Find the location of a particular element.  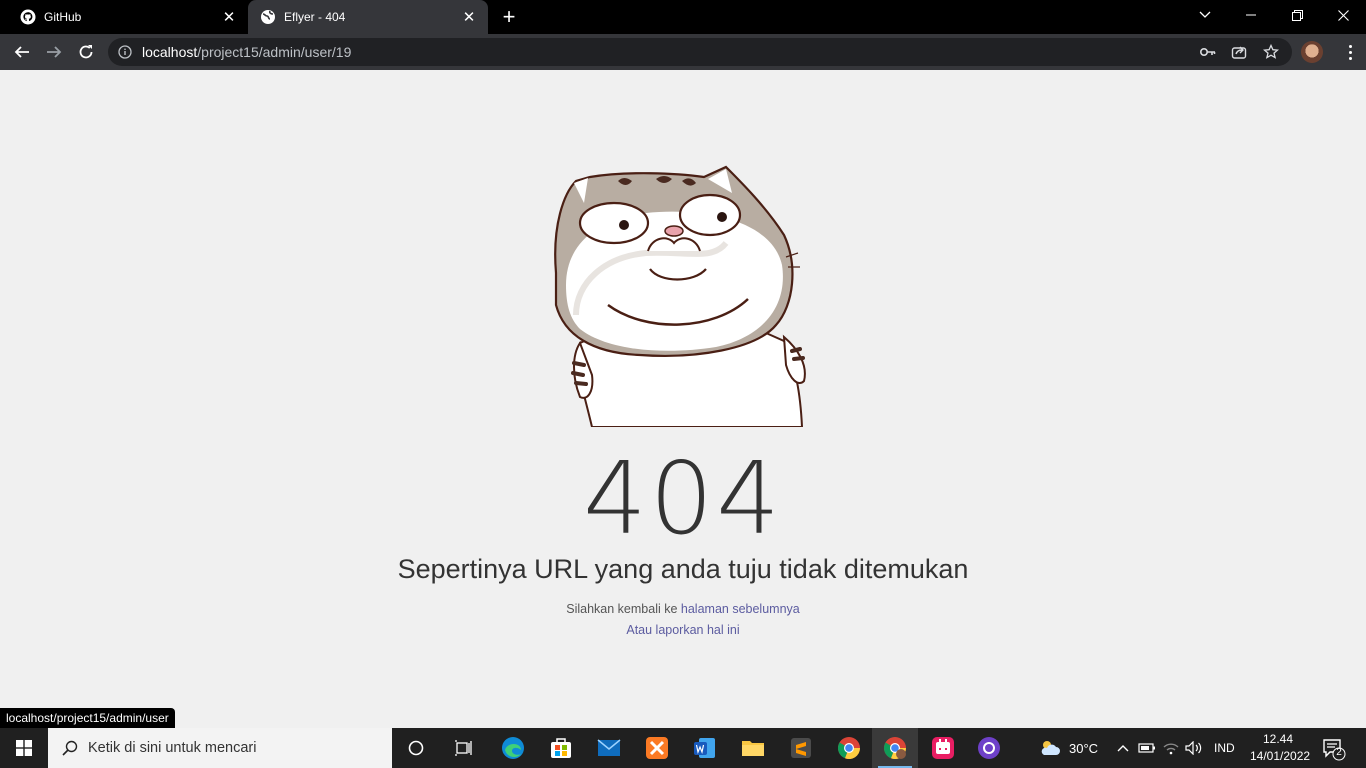

volume-icon is located at coordinates (1194, 748).